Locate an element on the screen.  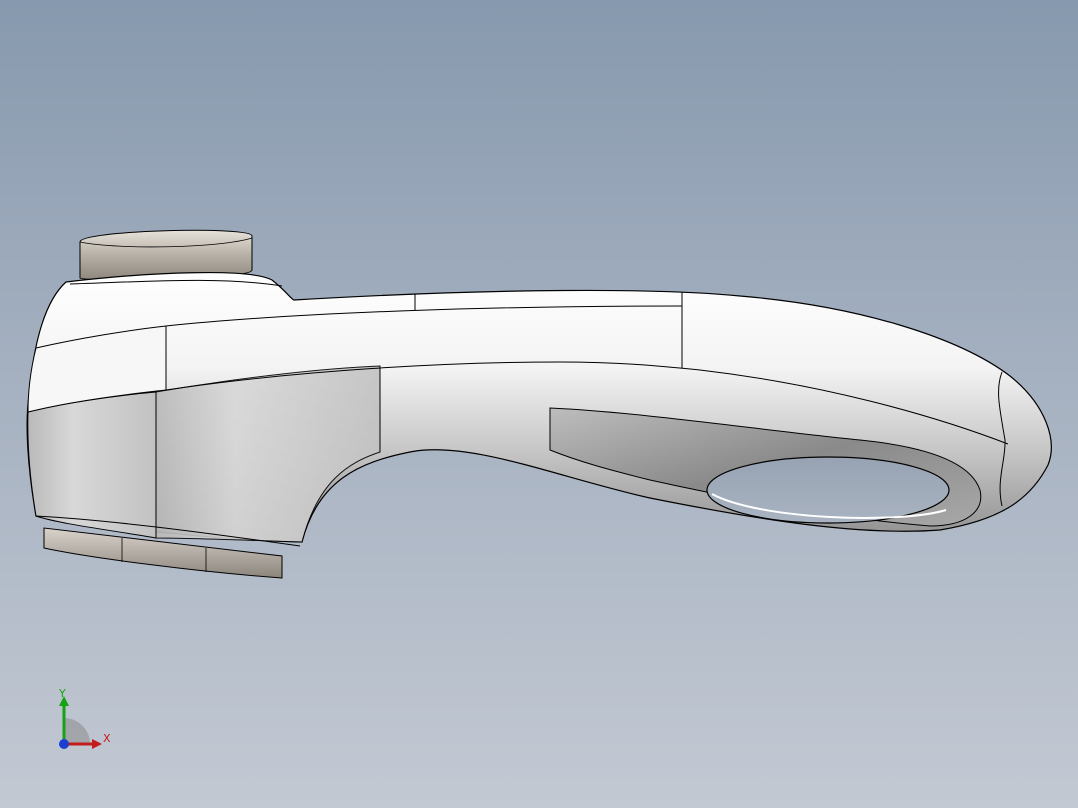
y-axis-label: Y is located at coordinates (62, 693).